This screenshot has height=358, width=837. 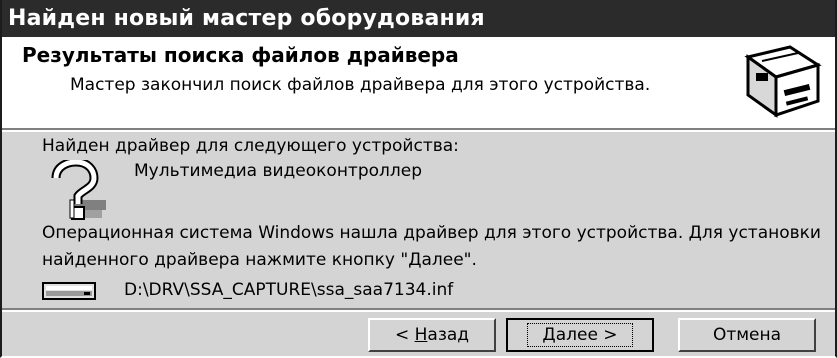 I want to click on next-button-accelerator: Д, so click(x=549, y=335).